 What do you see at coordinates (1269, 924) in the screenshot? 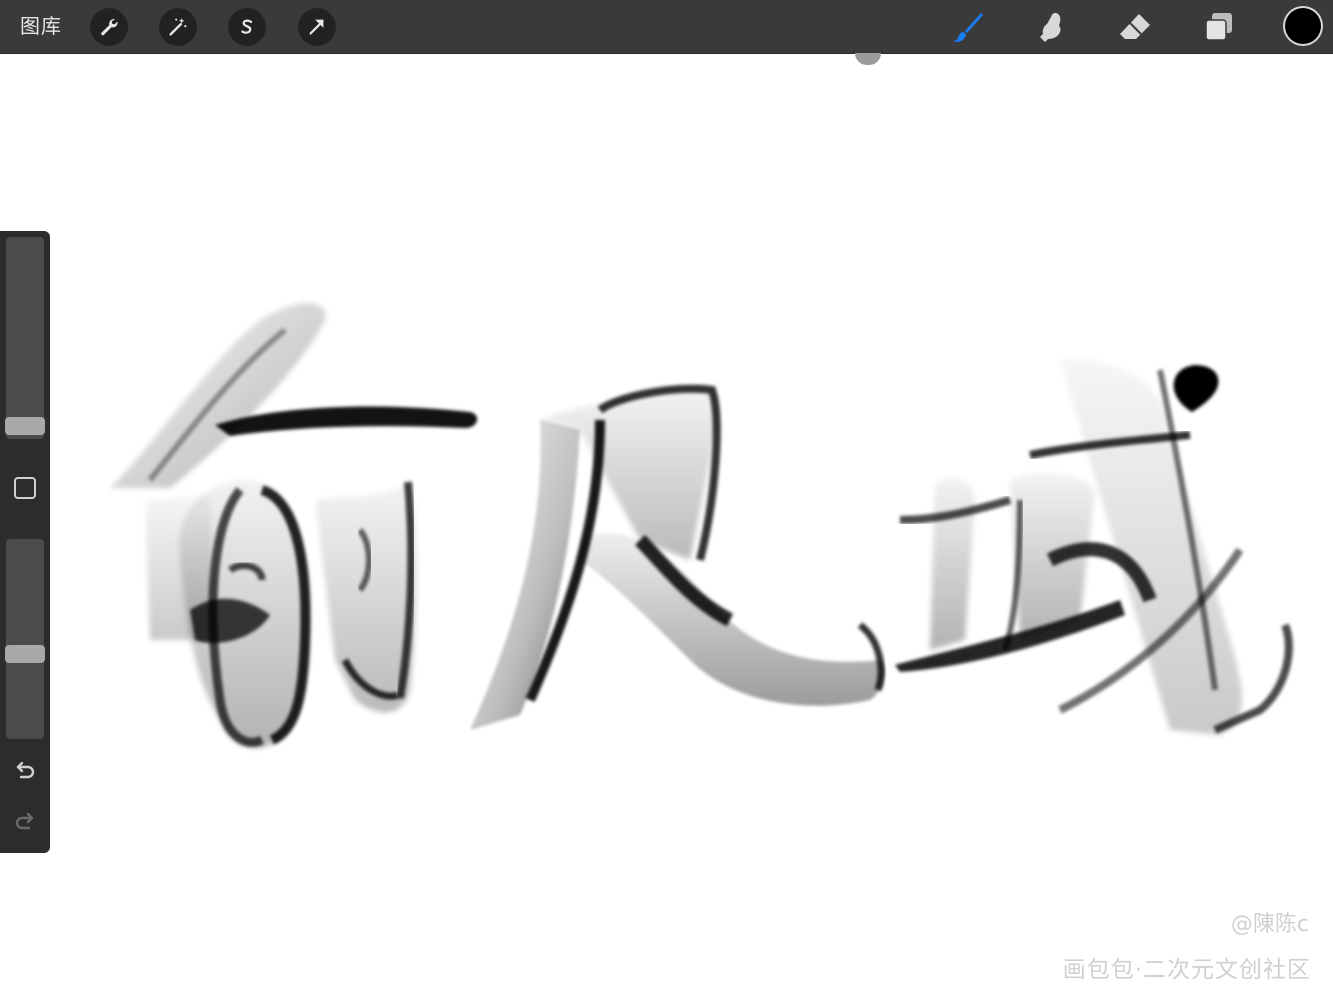
I see `author-watermark: @陳陈c` at bounding box center [1269, 924].